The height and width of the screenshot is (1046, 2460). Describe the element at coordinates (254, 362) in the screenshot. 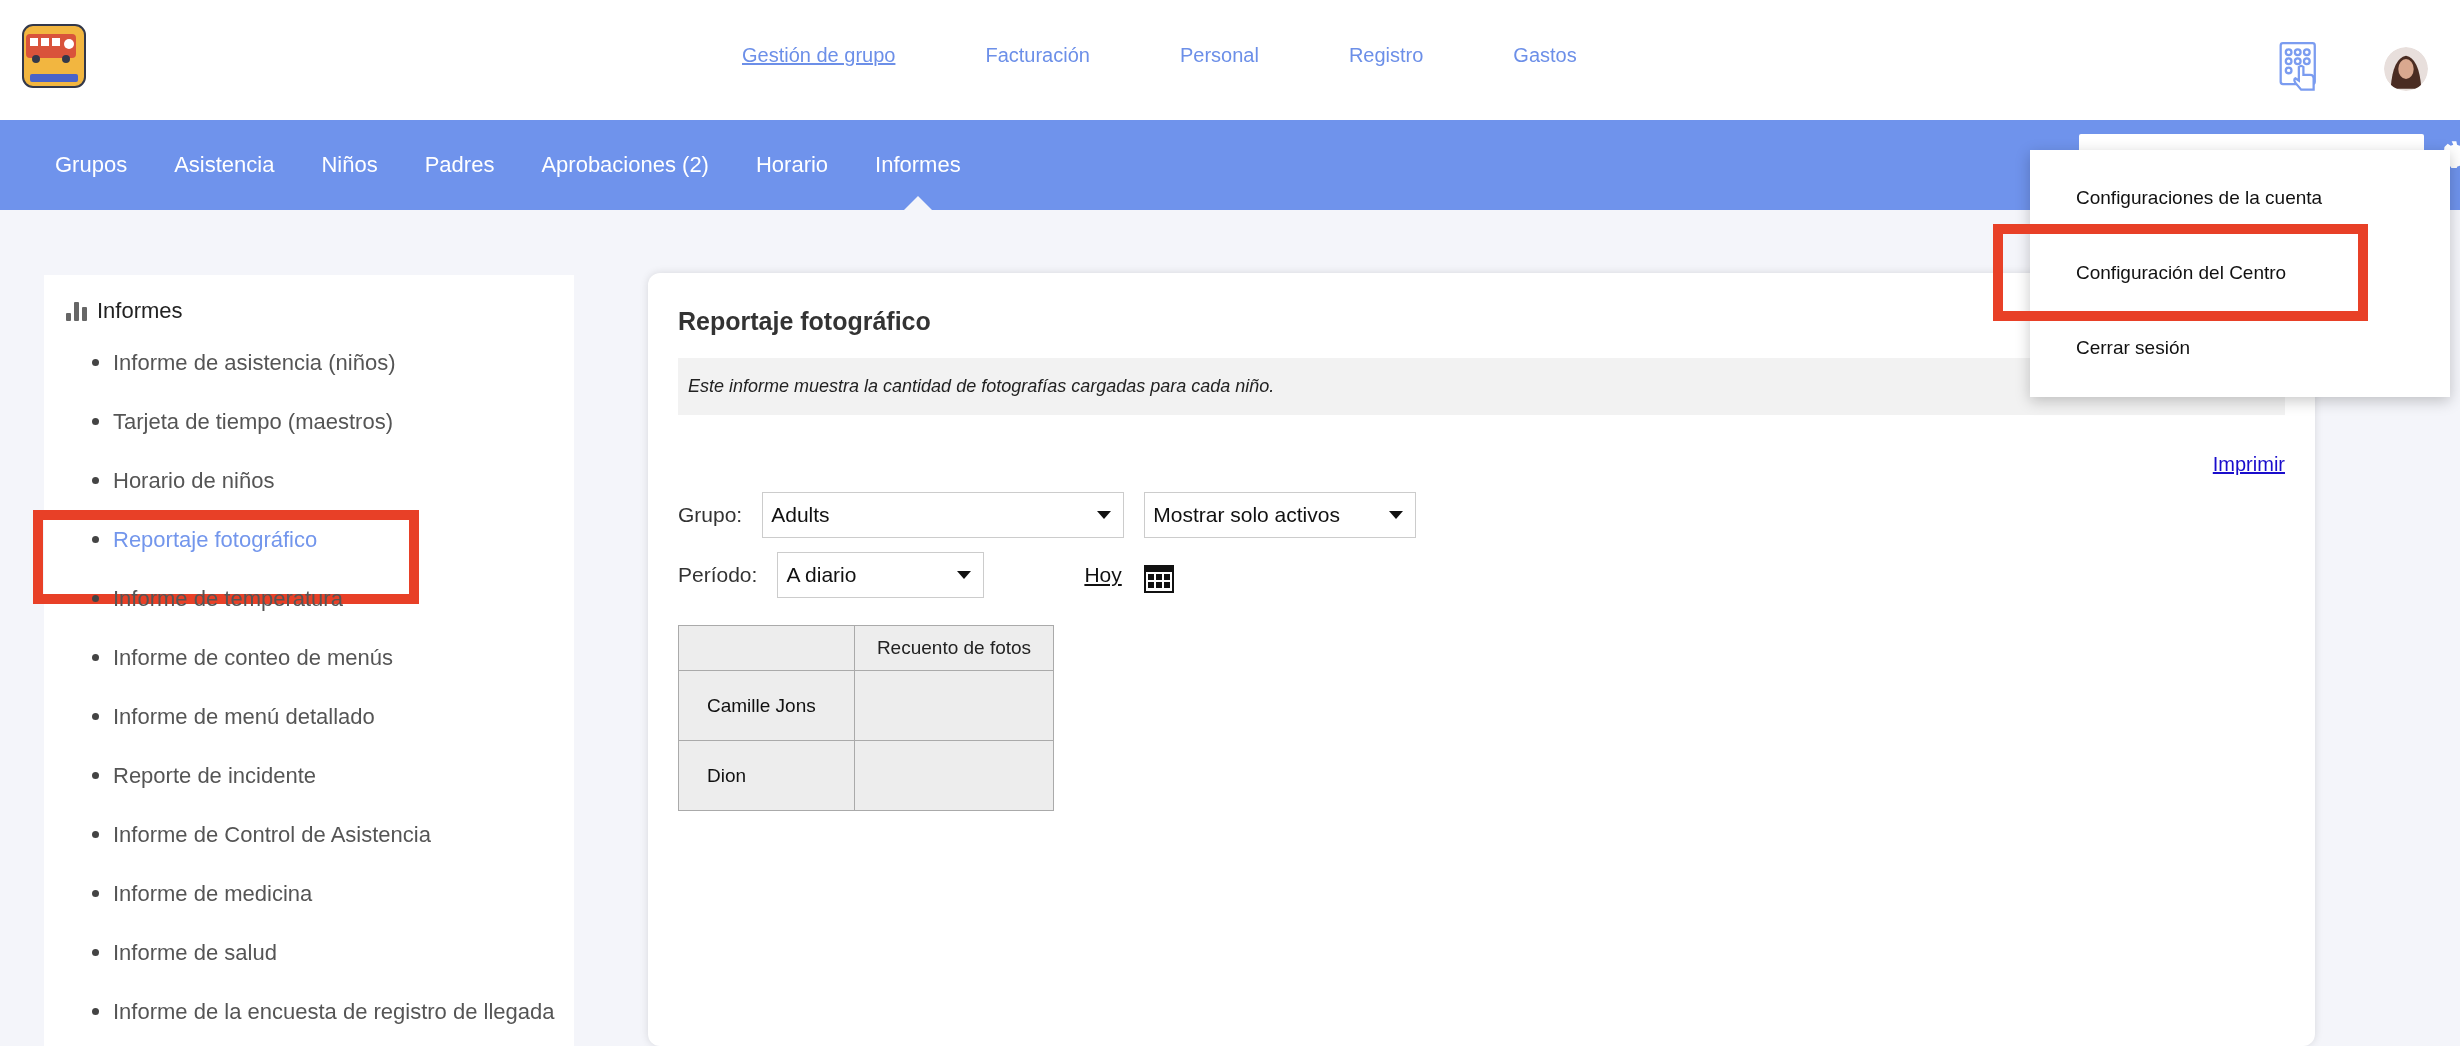

I see `sidebar-item: Informe de asistencia (niños)` at that location.